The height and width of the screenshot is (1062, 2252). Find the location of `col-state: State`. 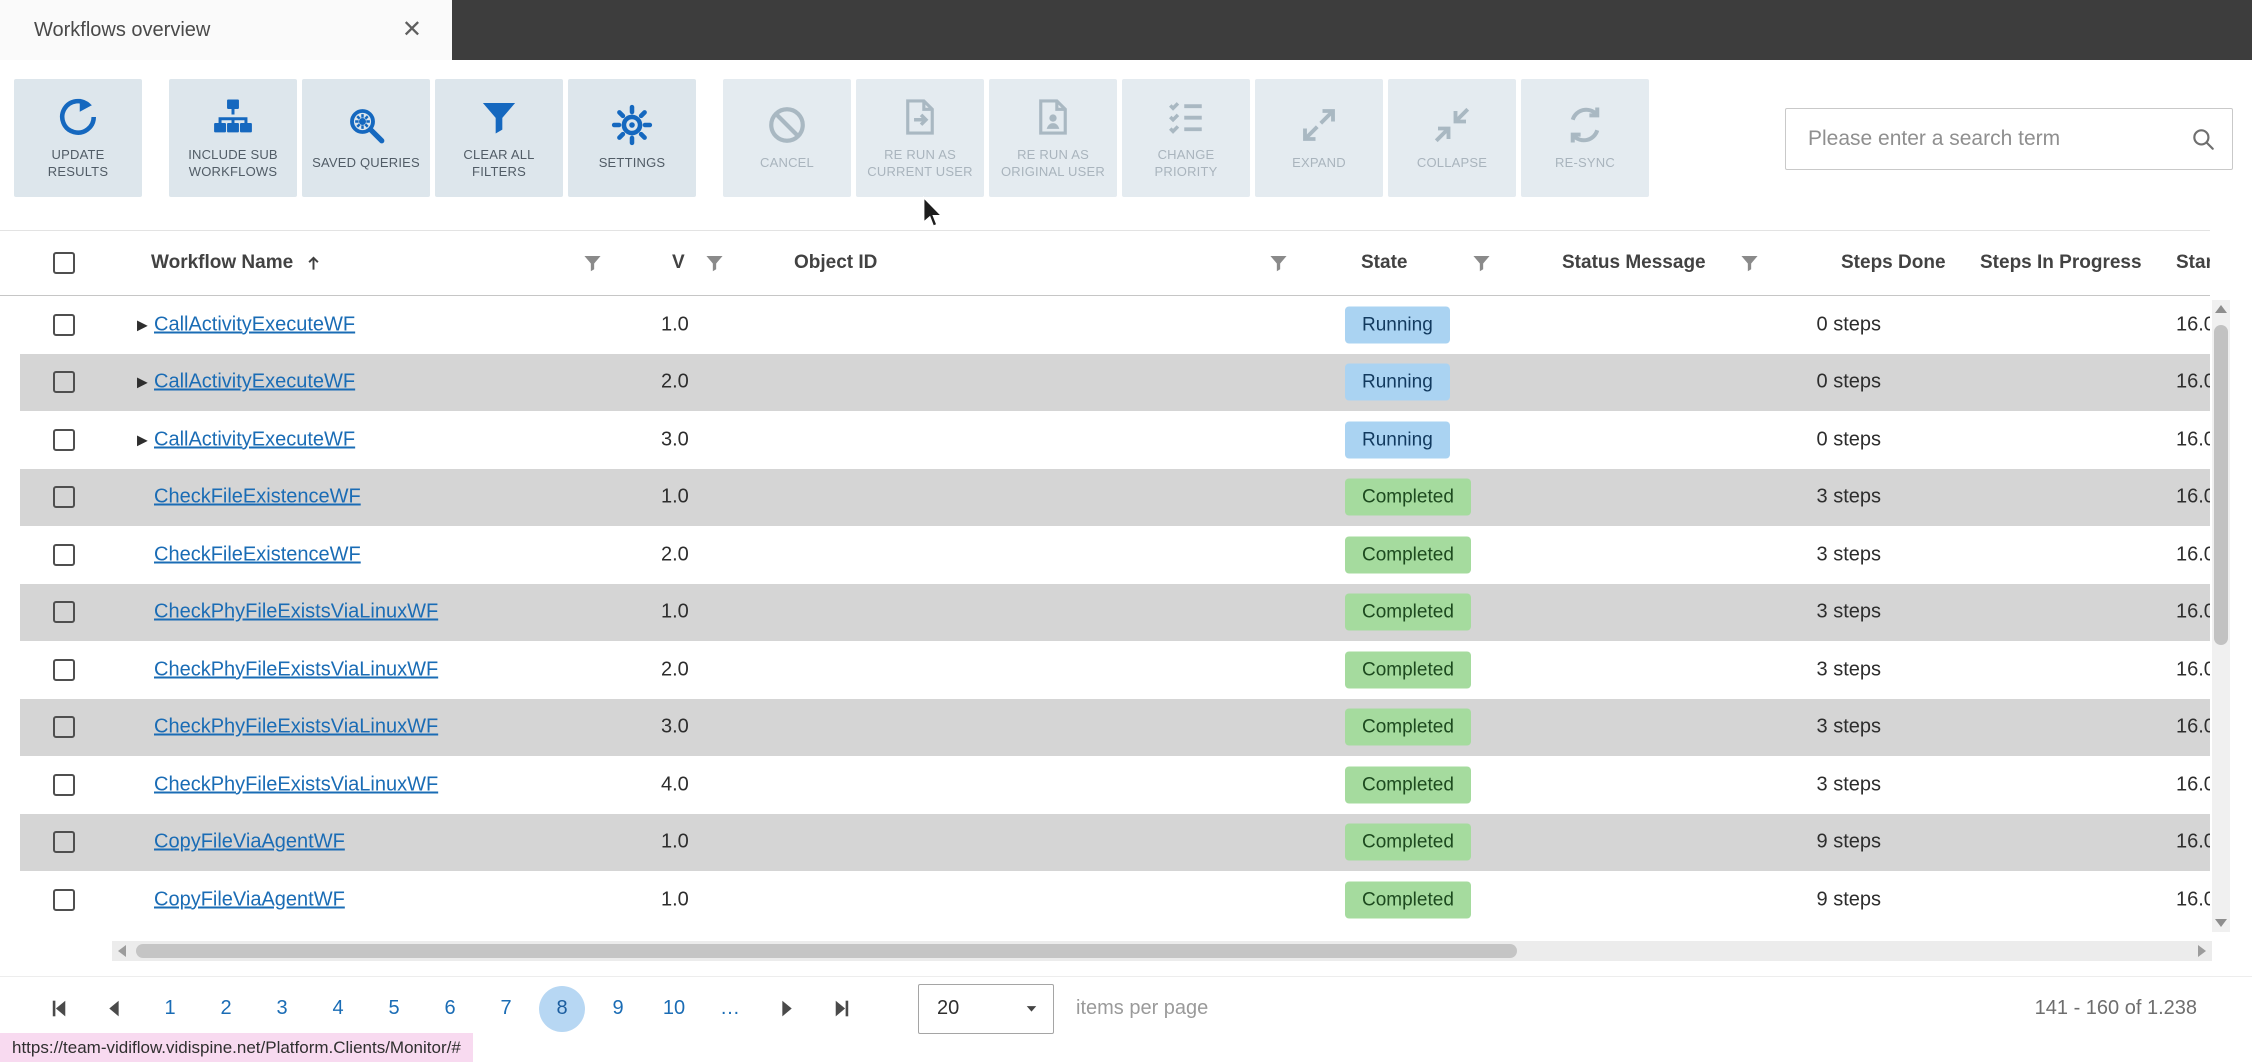

col-state: State is located at coordinates (1384, 263).